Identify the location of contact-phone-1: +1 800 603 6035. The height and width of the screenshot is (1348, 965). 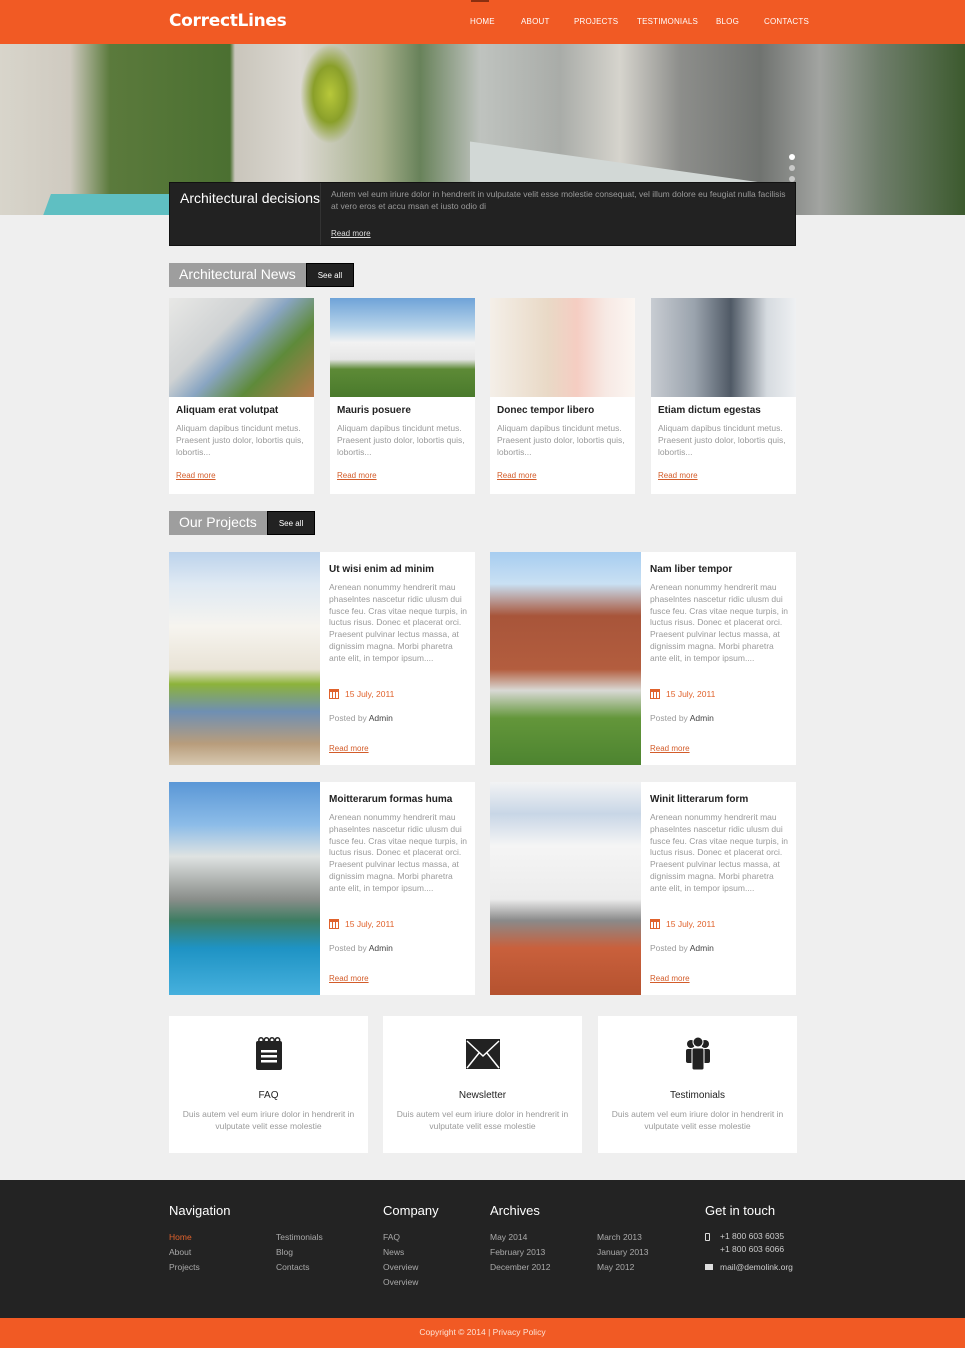
(752, 1236).